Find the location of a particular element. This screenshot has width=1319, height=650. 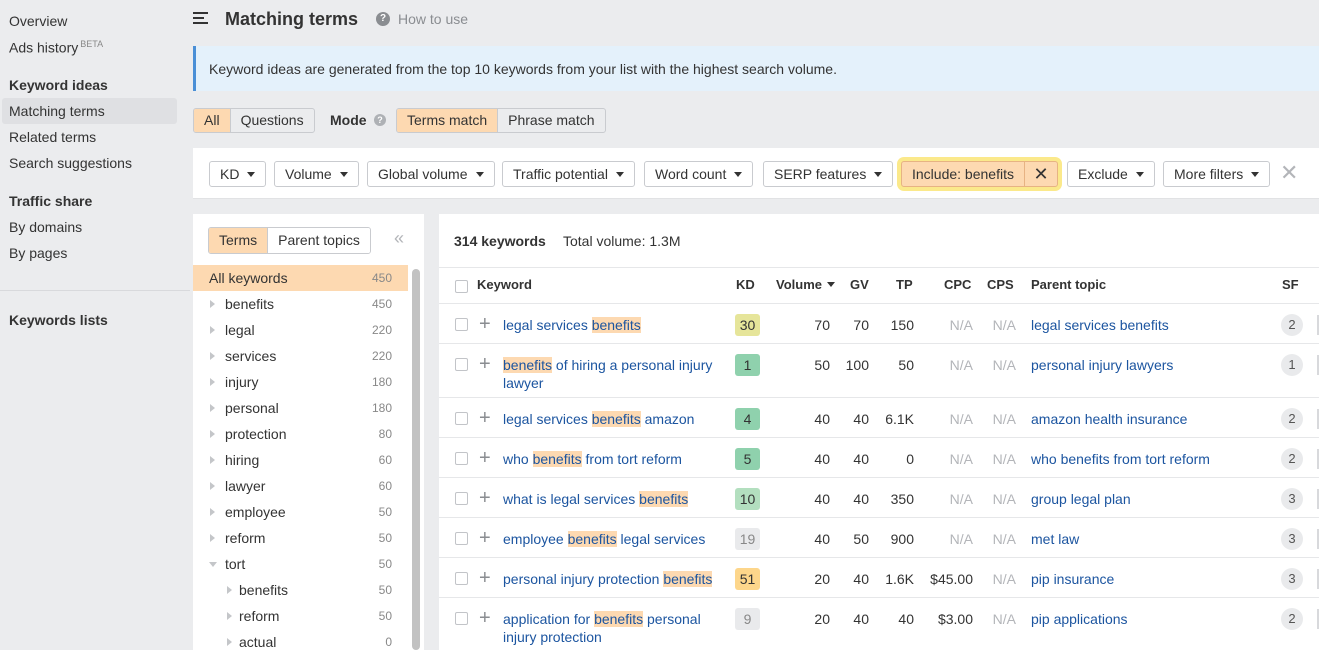

terms-scrollbar is located at coordinates (416, 457).